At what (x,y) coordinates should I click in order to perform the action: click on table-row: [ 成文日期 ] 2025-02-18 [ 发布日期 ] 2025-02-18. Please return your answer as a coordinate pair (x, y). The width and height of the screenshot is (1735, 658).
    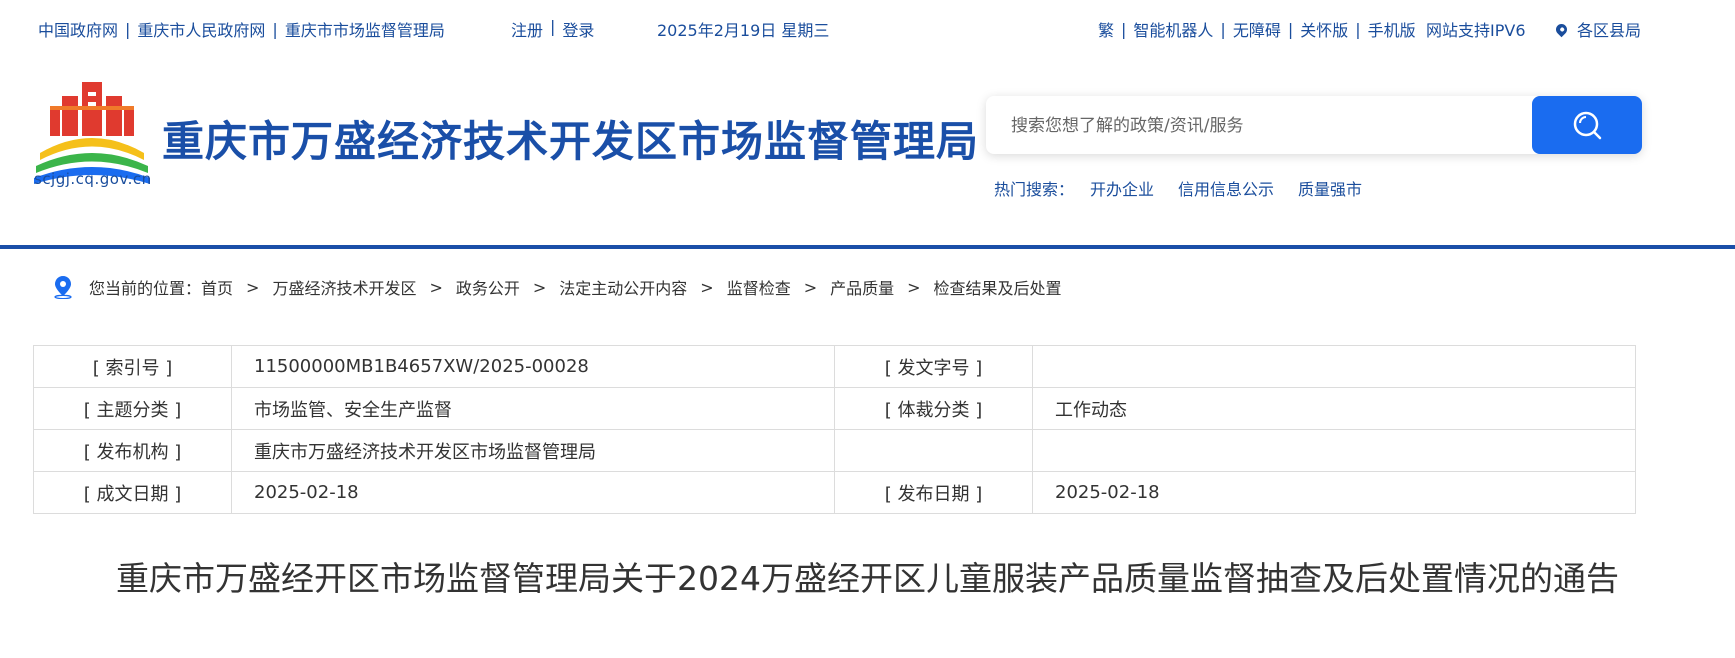
    Looking at the image, I should click on (834, 492).